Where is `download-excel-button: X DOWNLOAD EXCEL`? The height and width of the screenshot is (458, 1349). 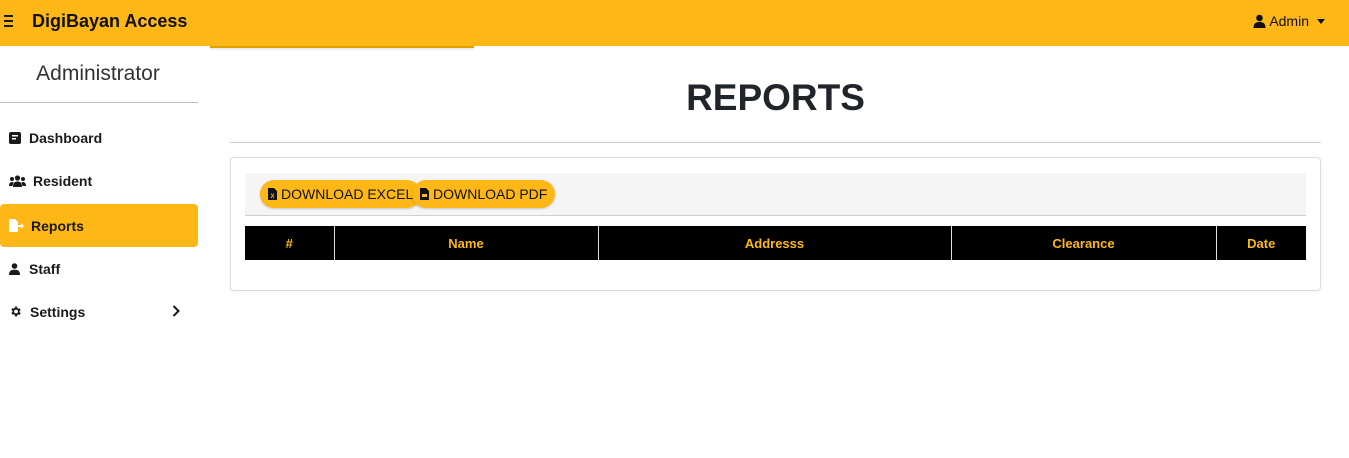
download-excel-button: X DOWNLOAD EXCEL is located at coordinates (341, 194).